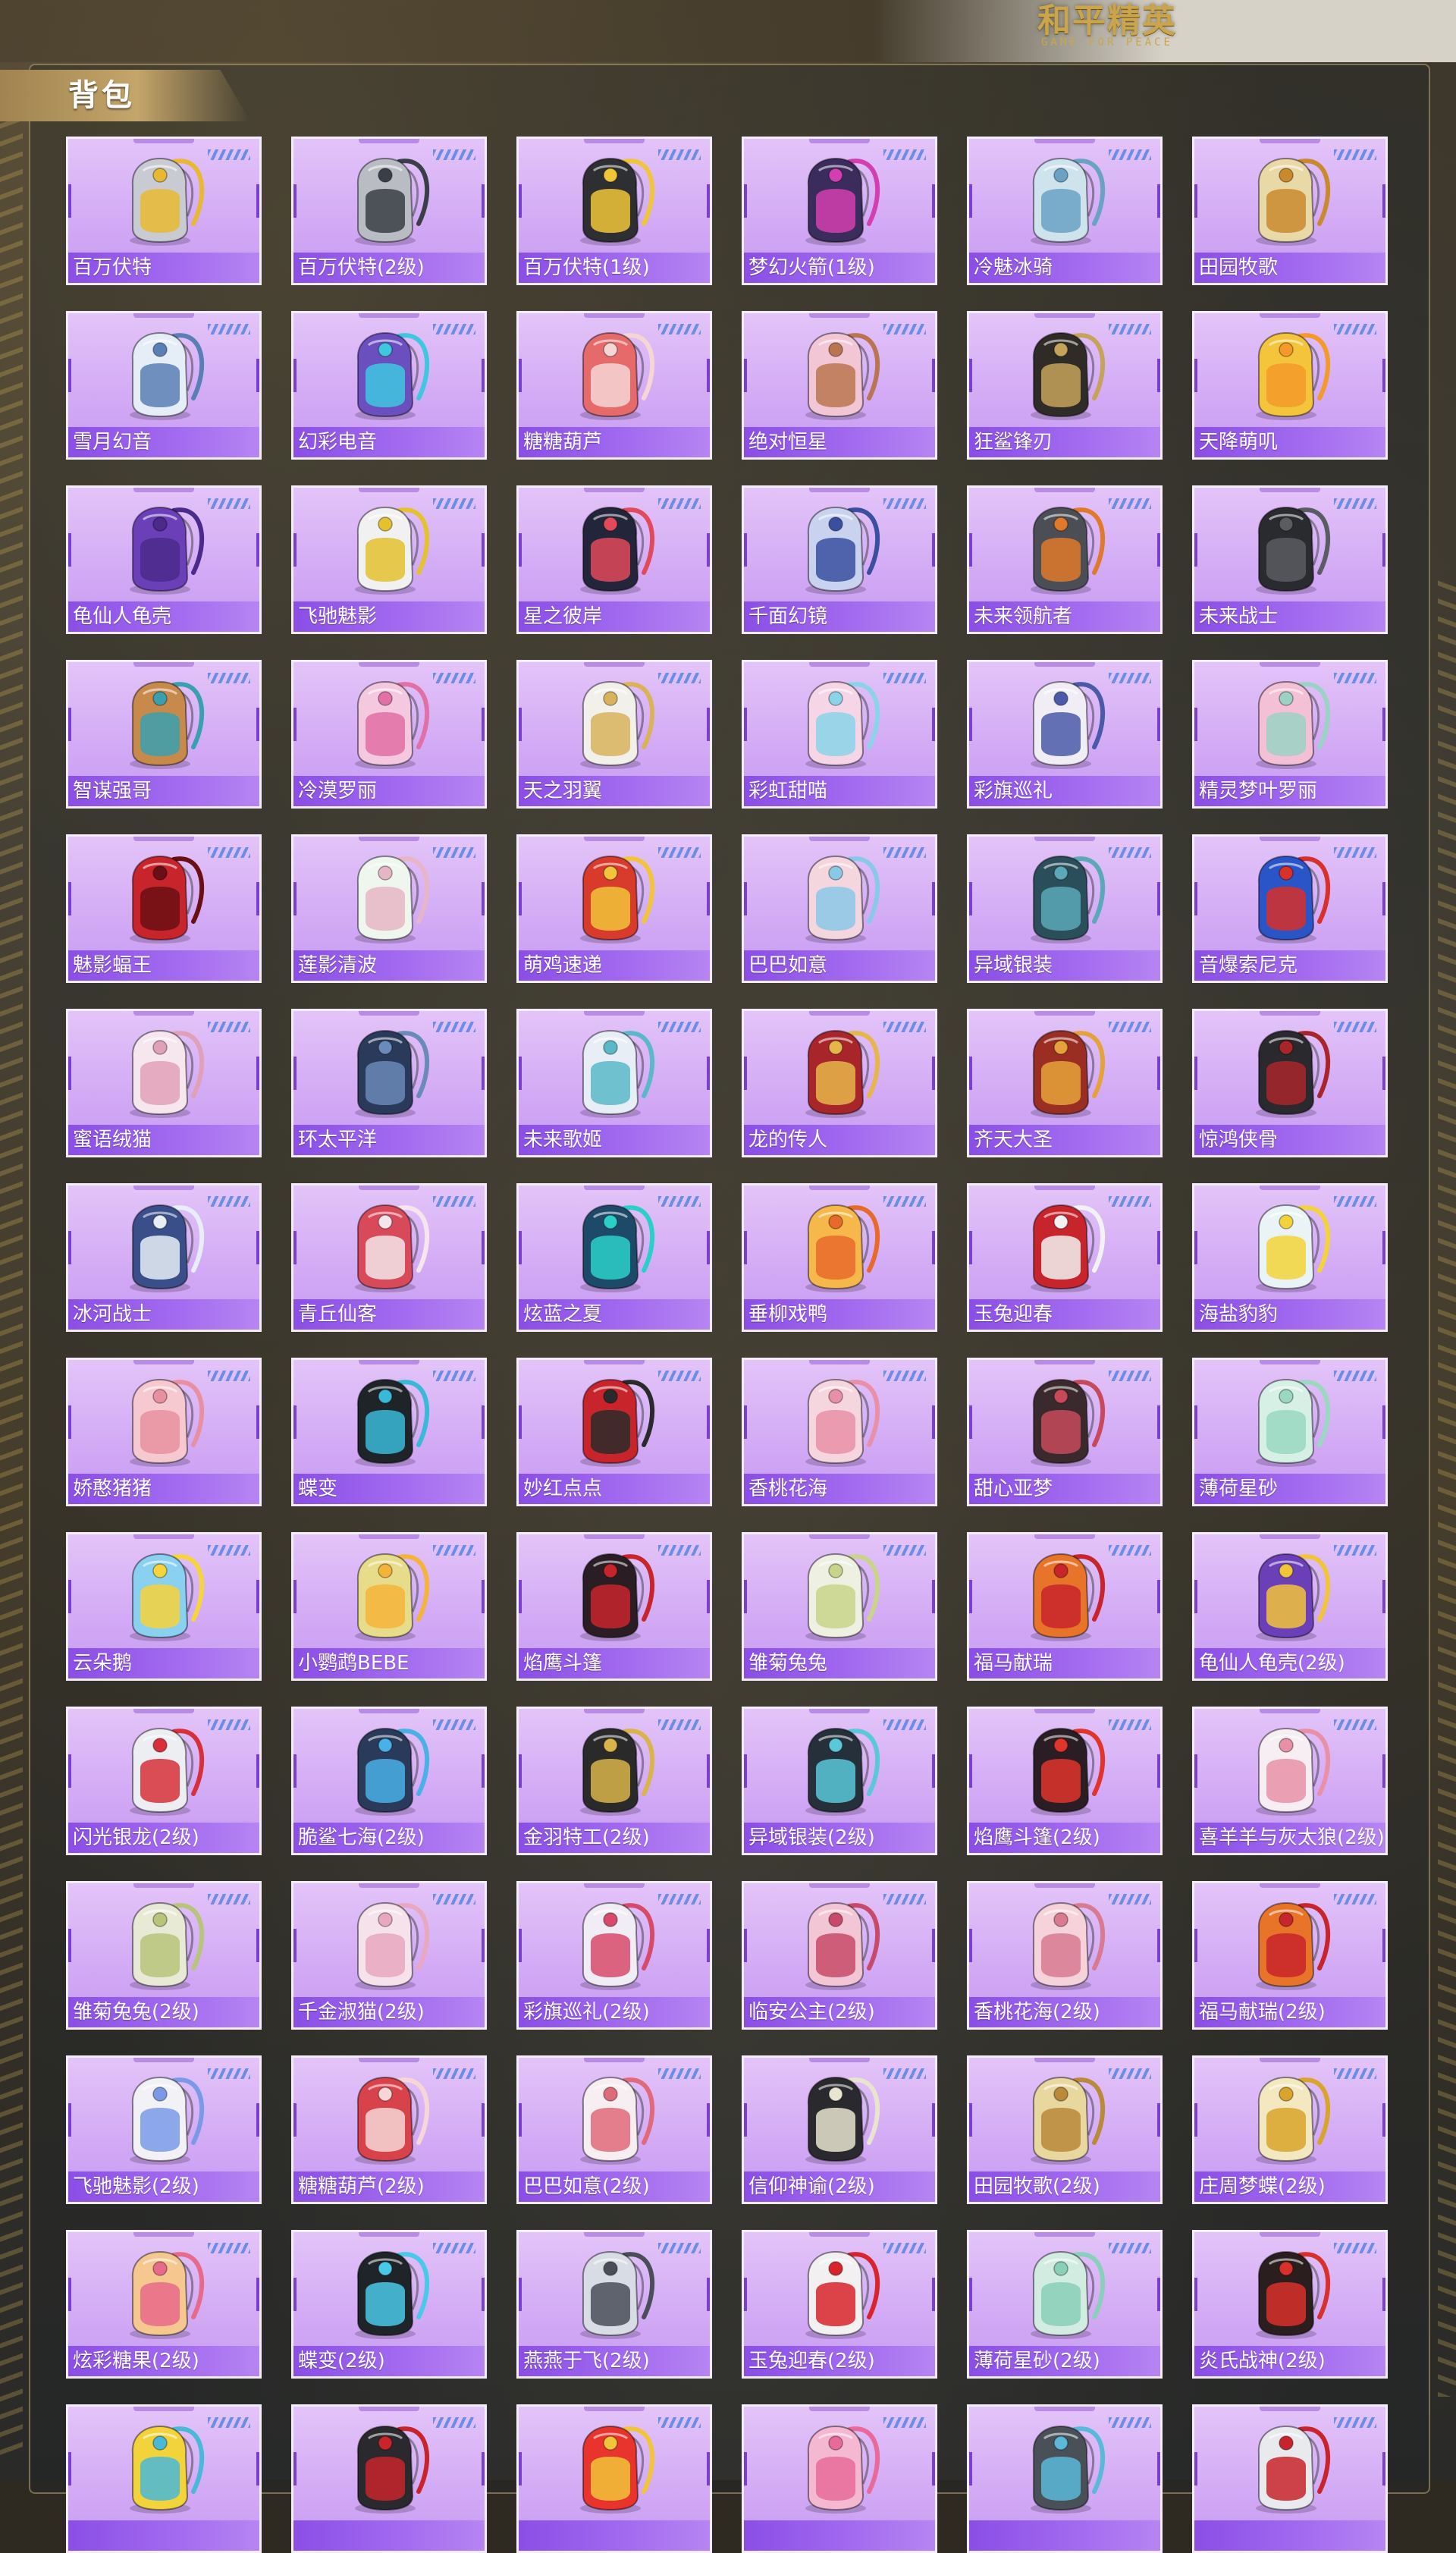 The height and width of the screenshot is (2553, 1456). Describe the element at coordinates (164, 1606) in the screenshot. I see `backpack-card: 云朵鹅` at that location.